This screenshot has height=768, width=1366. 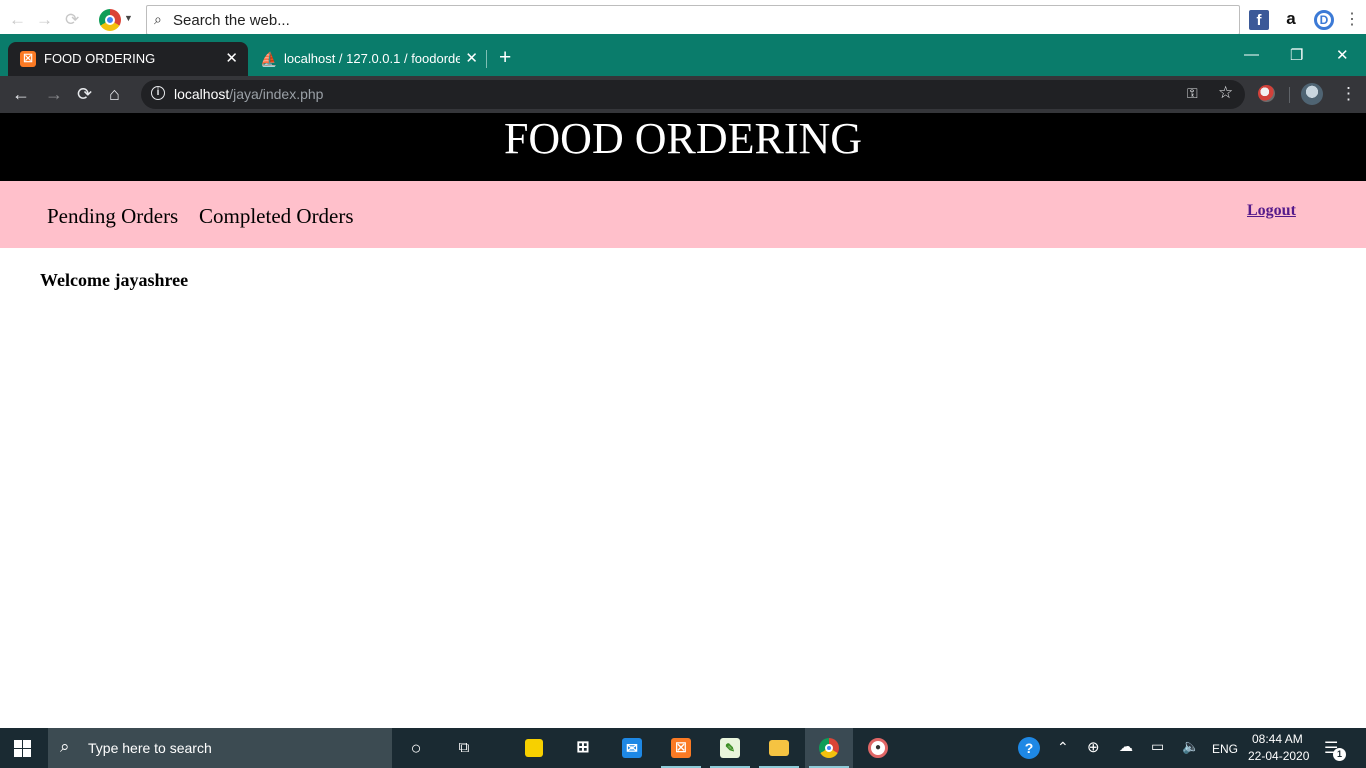 I want to click on site-nav: Pending Orders Completed Orders Logout, so click(x=683, y=214).